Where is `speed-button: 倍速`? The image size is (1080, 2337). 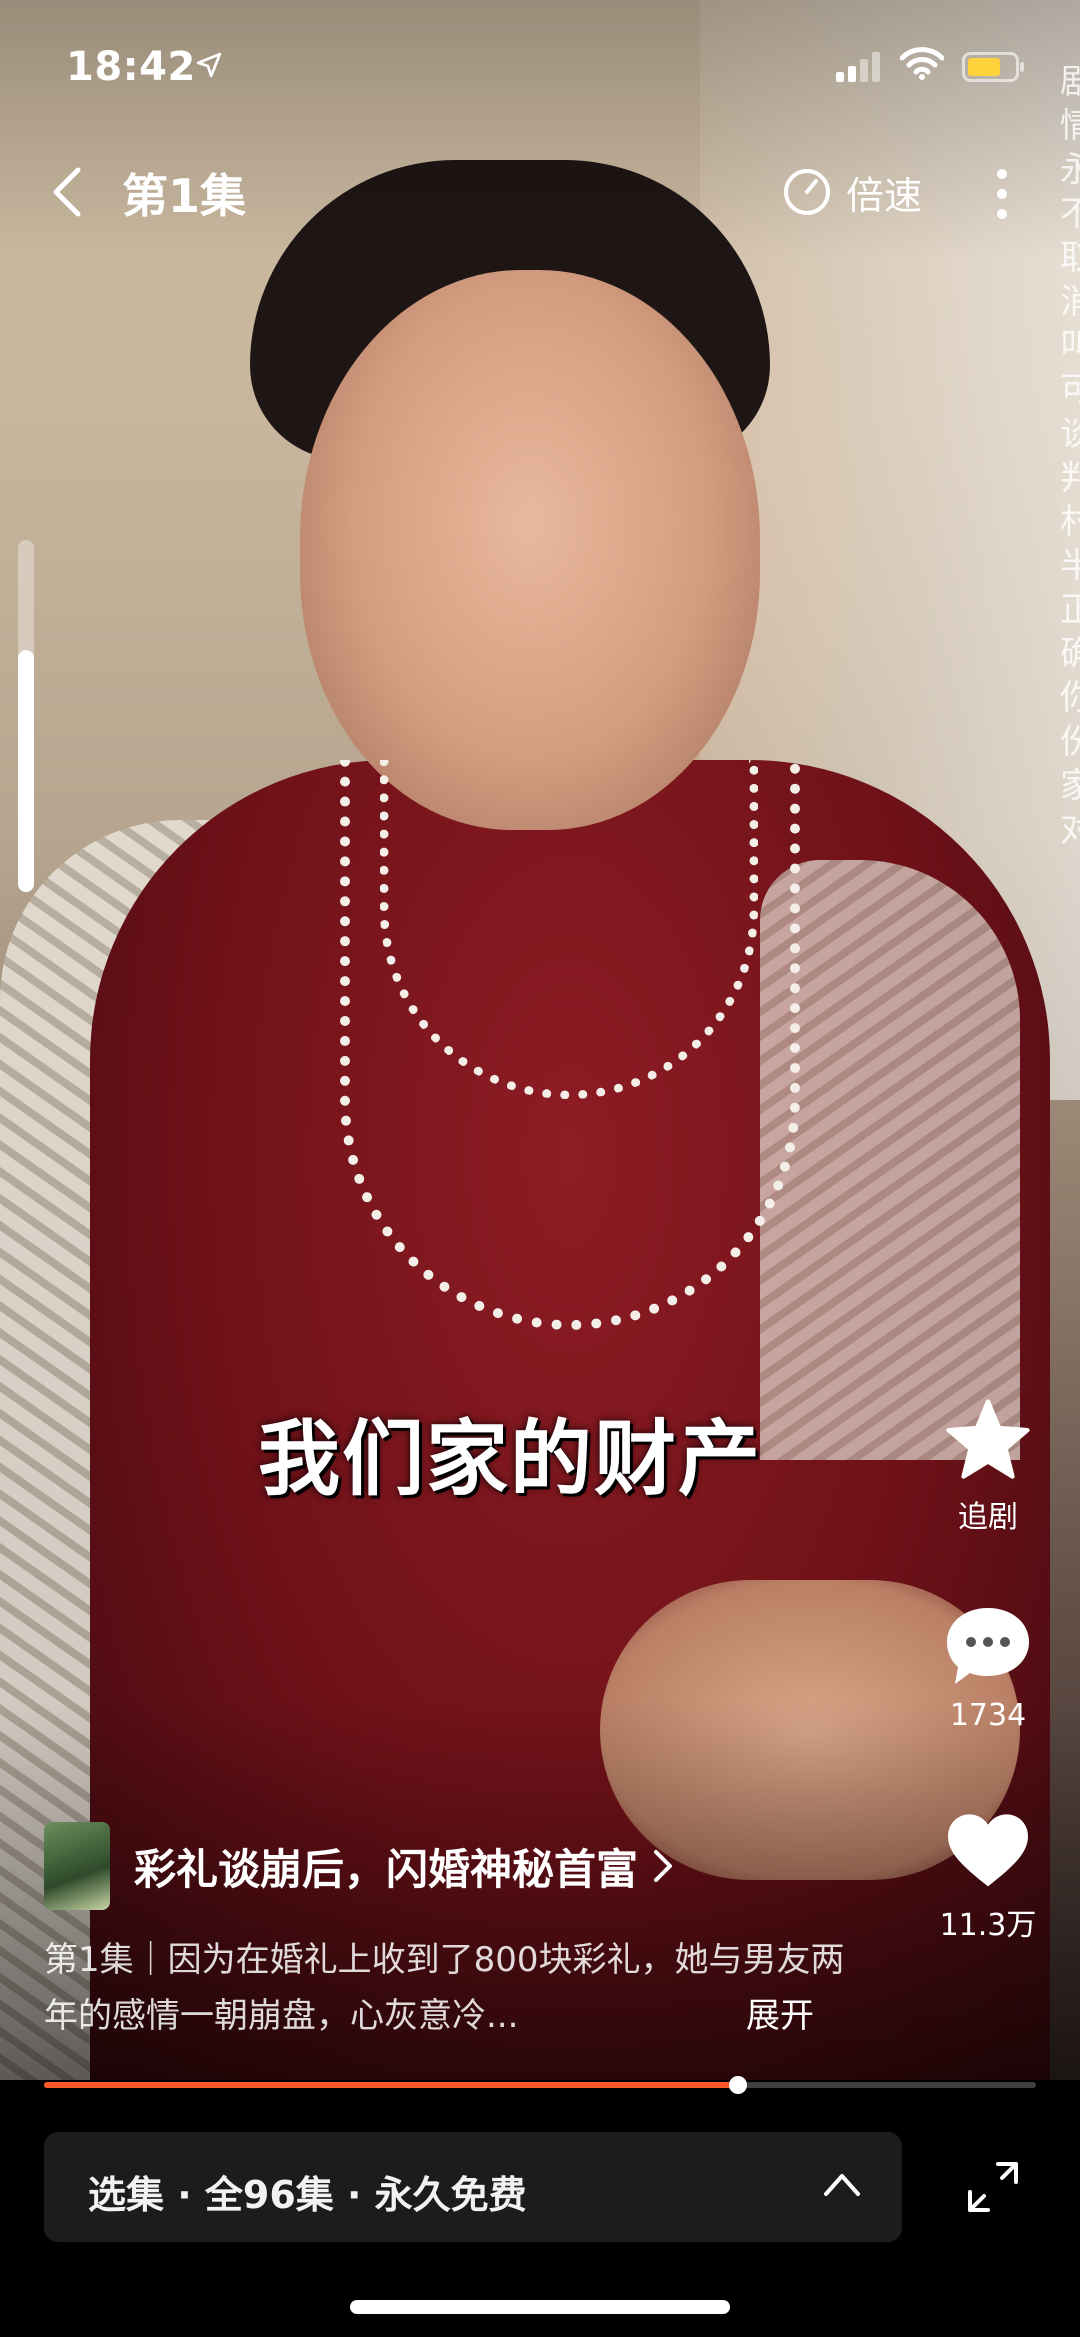
speed-button: 倍速 is located at coordinates (852, 192).